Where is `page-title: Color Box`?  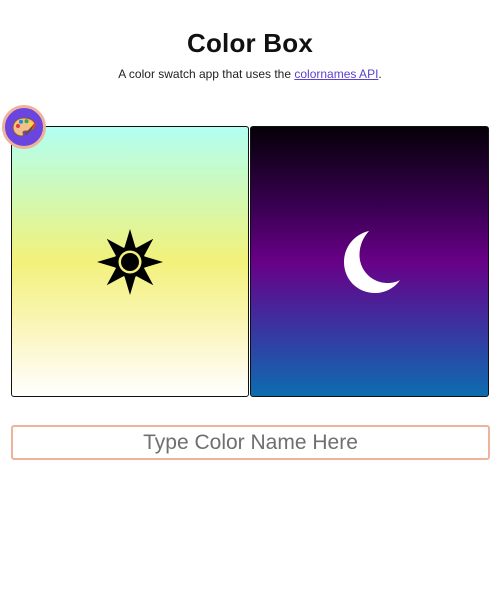 page-title: Color Box is located at coordinates (250, 43).